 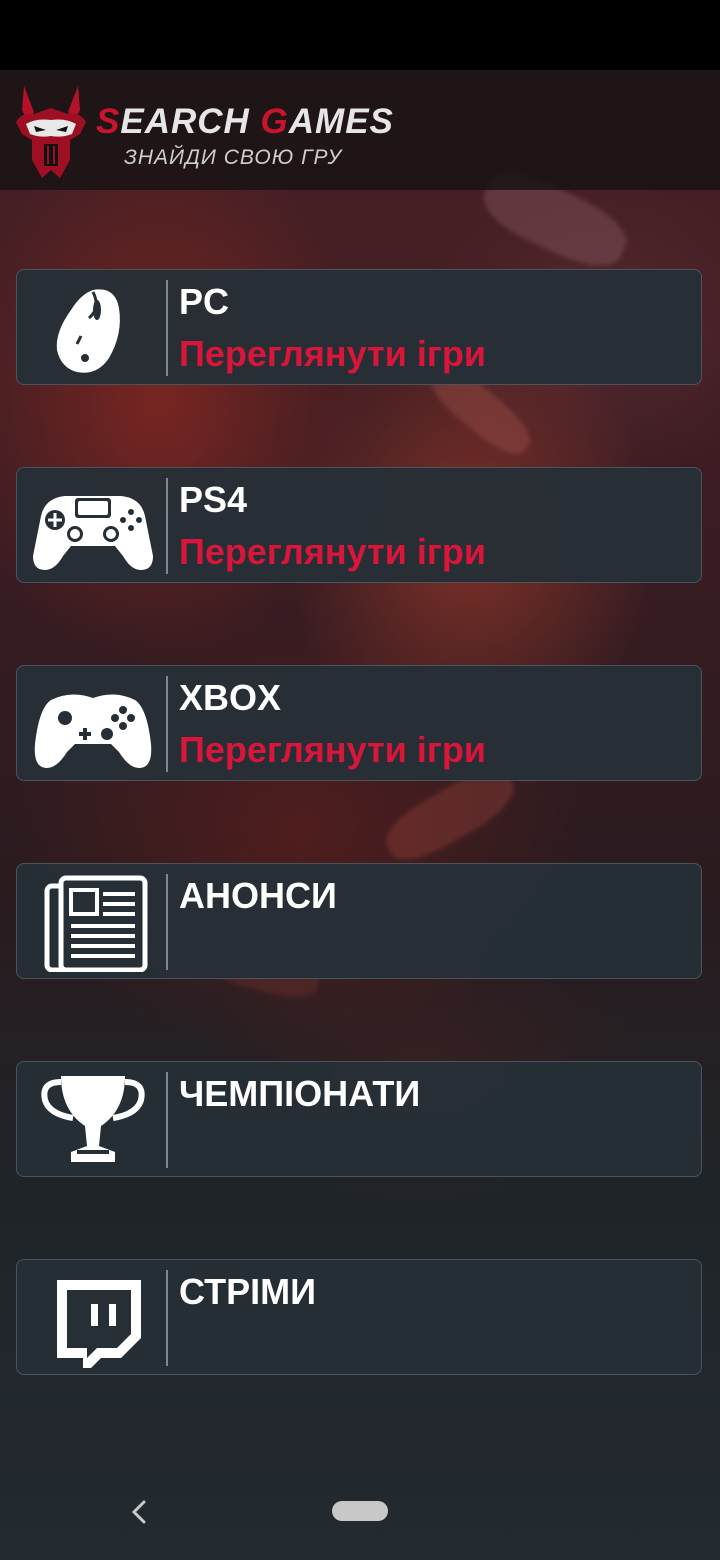 I want to click on app-logo-subtitle: ЗНАЙДИ СВОЮ ГРУ, so click(x=233, y=157).